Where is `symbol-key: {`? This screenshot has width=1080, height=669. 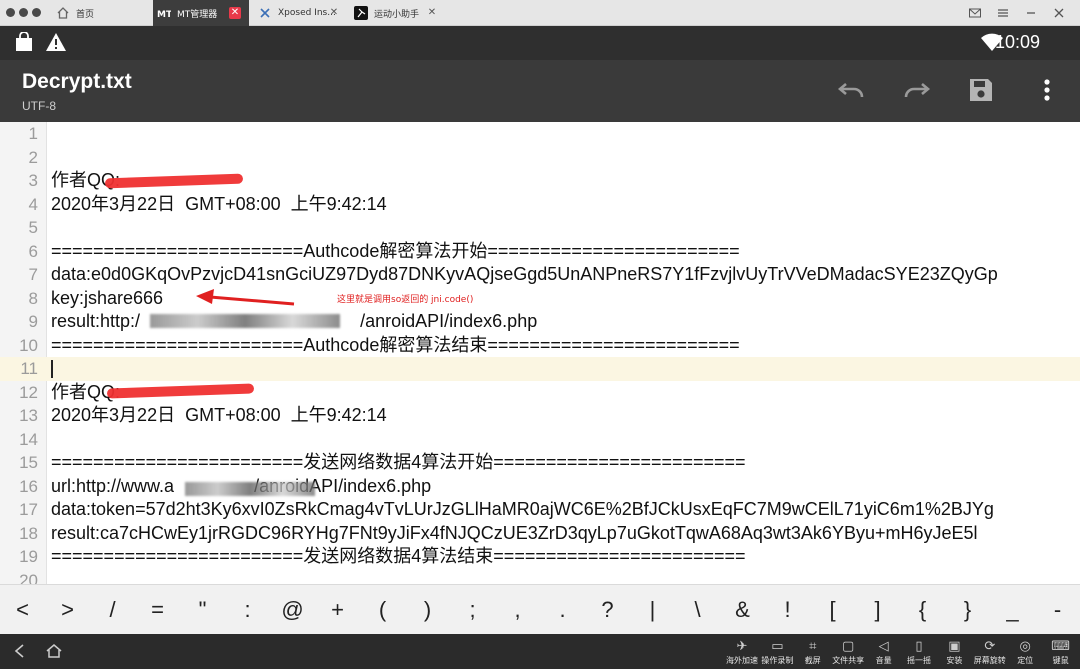 symbol-key: { is located at coordinates (922, 610).